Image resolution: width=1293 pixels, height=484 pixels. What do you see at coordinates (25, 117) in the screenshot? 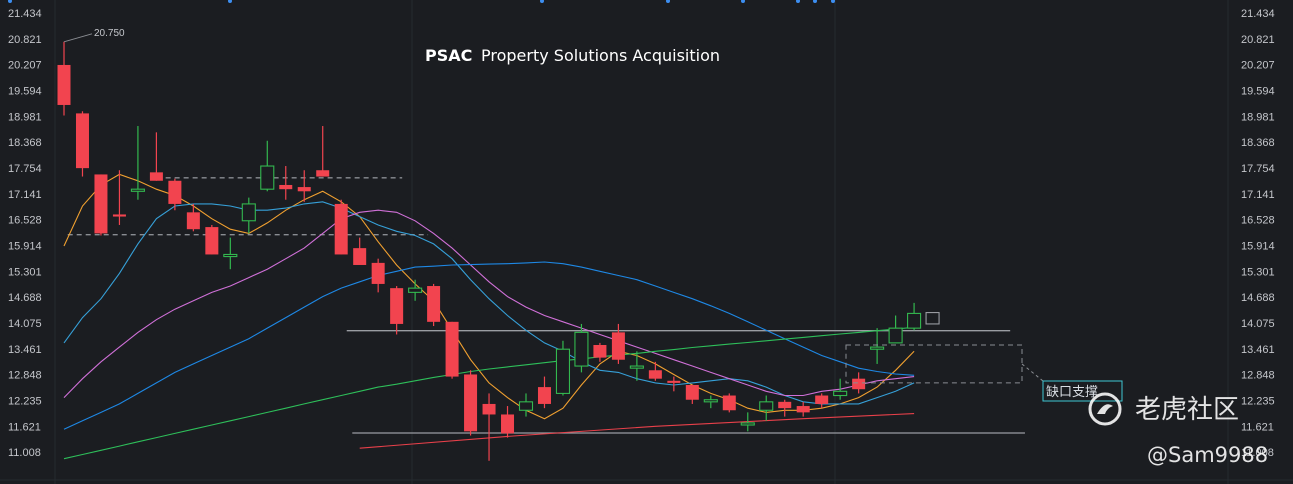
I see `y-tick-label-left: 18.981` at bounding box center [25, 117].